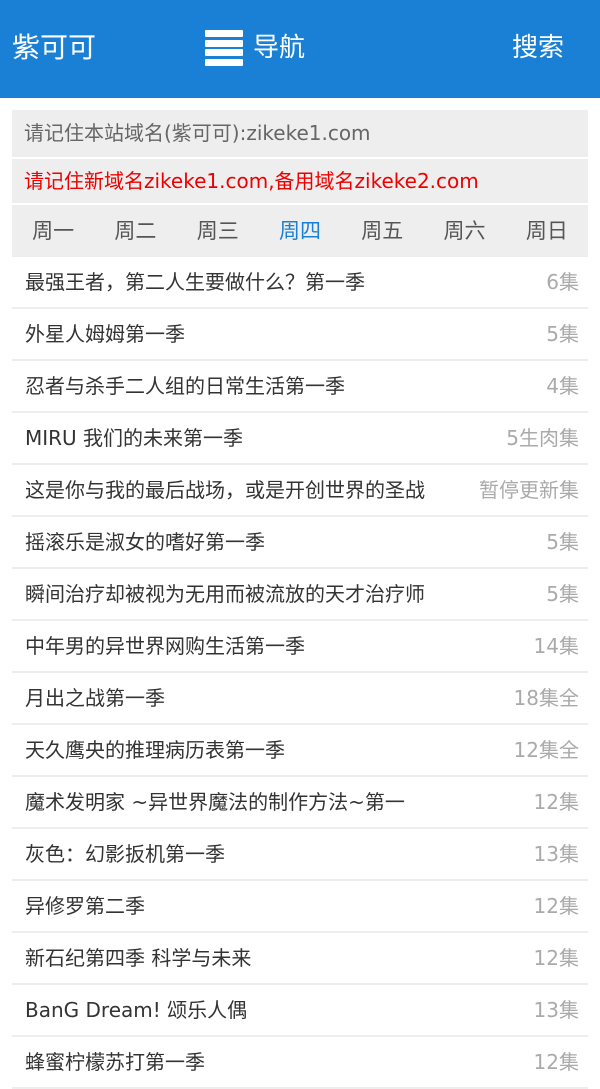 This screenshot has height=1089, width=600. Describe the element at coordinates (134, 438) in the screenshot. I see `list-item-title: MIRU 我们的未来第一季` at that location.